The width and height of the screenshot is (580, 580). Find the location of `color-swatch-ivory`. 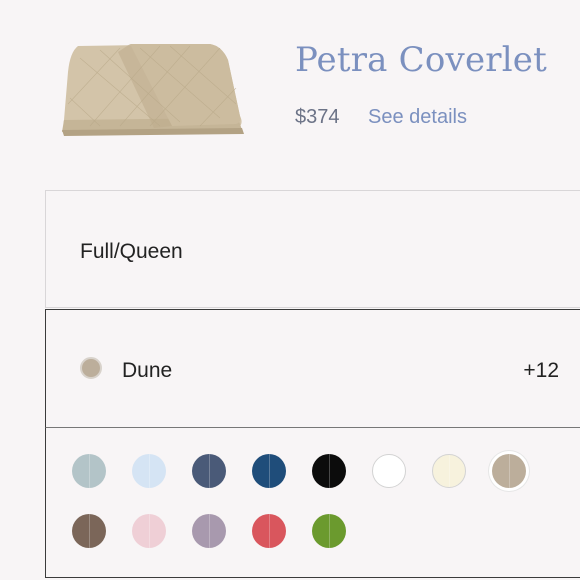

color-swatch-ivory is located at coordinates (449, 471).